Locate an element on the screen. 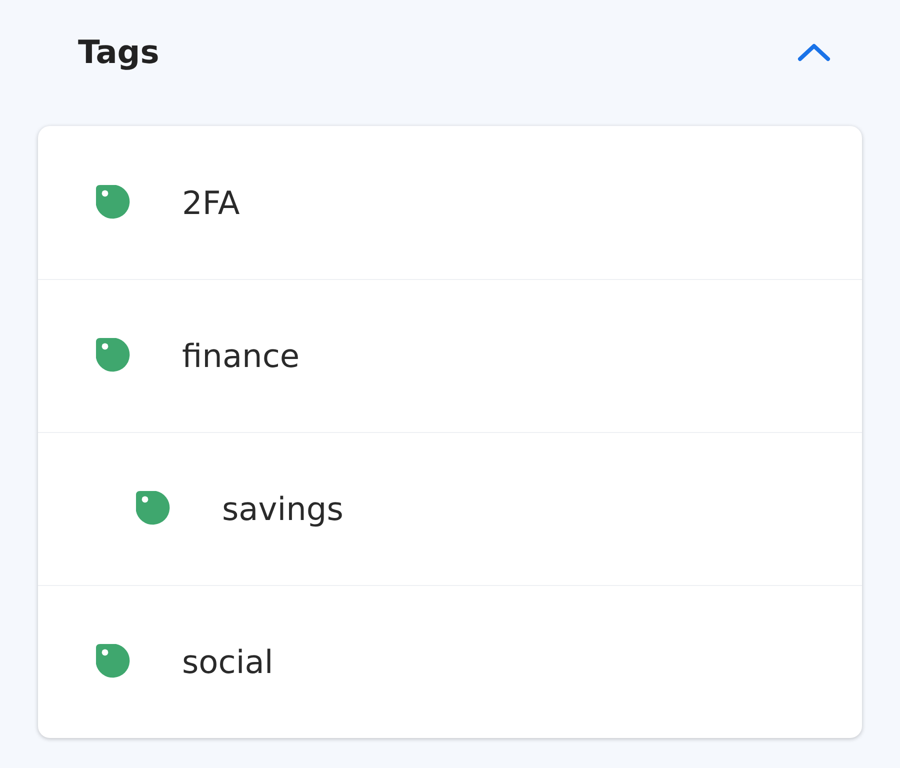 The image size is (900, 768). tag-label: savings is located at coordinates (283, 509).